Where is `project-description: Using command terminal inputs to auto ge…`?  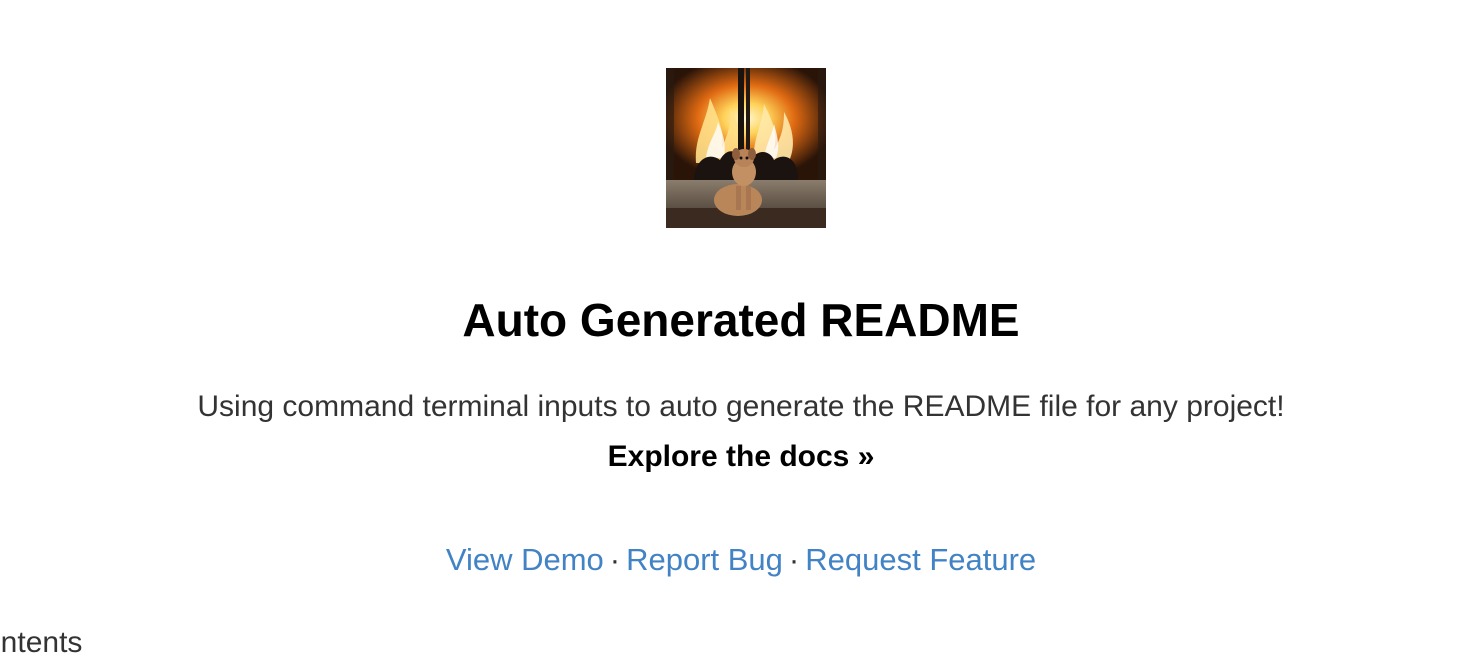 project-description: Using command terminal inputs to auto ge… is located at coordinates (741, 406).